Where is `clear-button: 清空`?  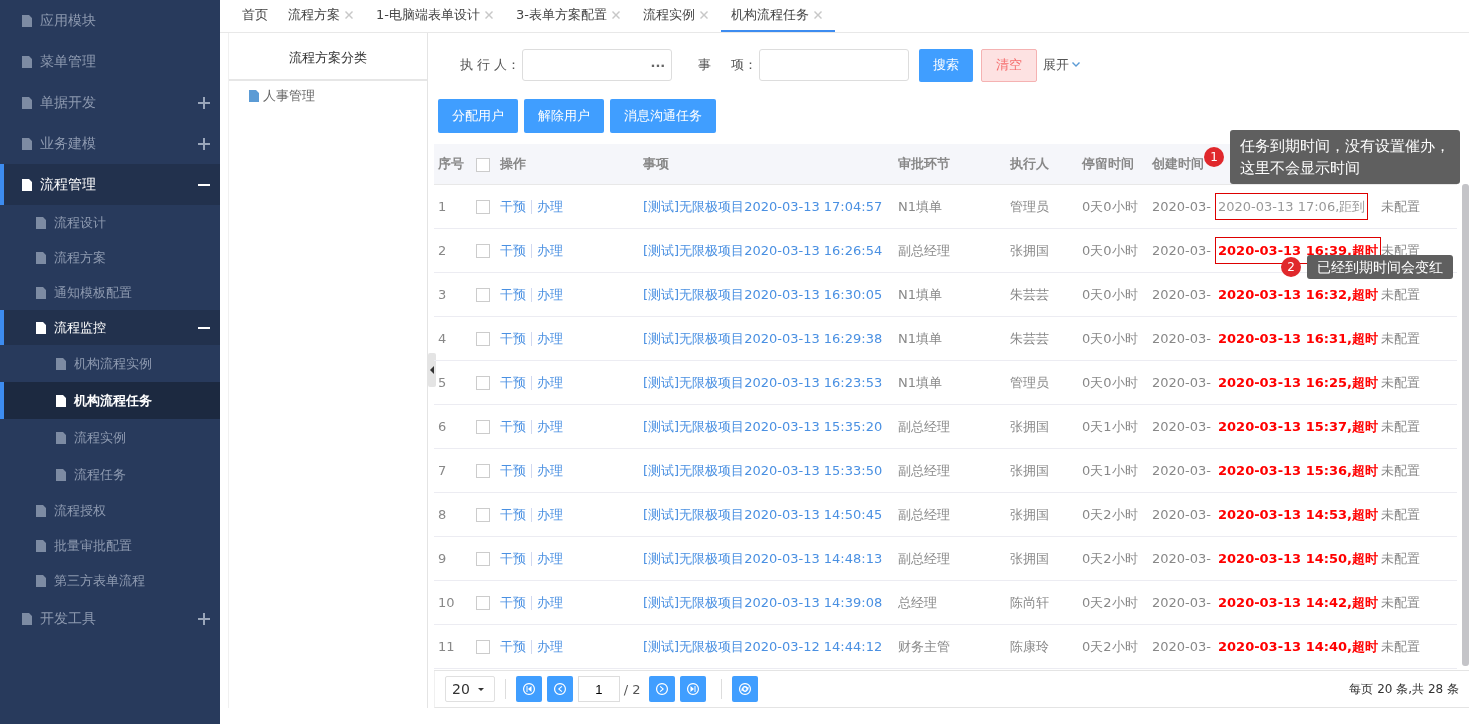 clear-button: 清空 is located at coordinates (1009, 65).